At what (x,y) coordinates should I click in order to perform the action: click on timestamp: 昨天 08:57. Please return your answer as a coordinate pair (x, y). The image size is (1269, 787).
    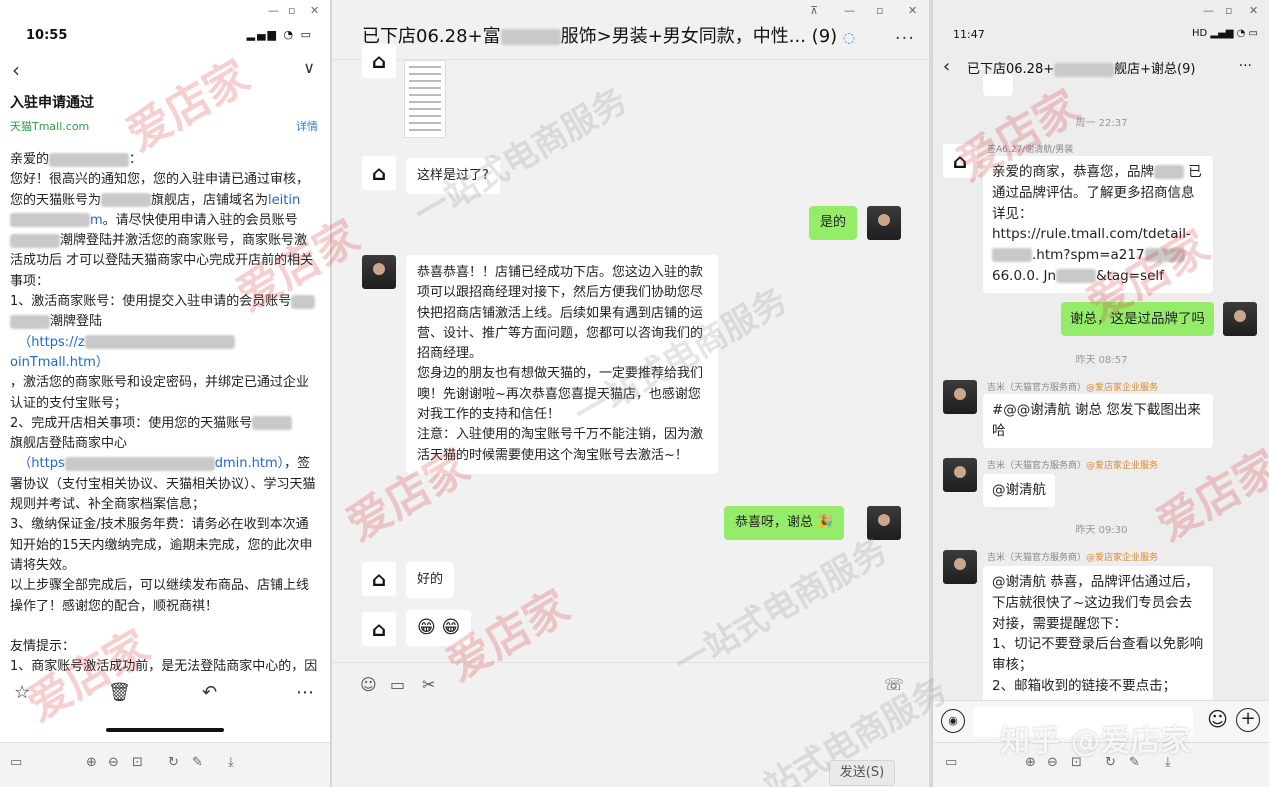
    Looking at the image, I should click on (1101, 360).